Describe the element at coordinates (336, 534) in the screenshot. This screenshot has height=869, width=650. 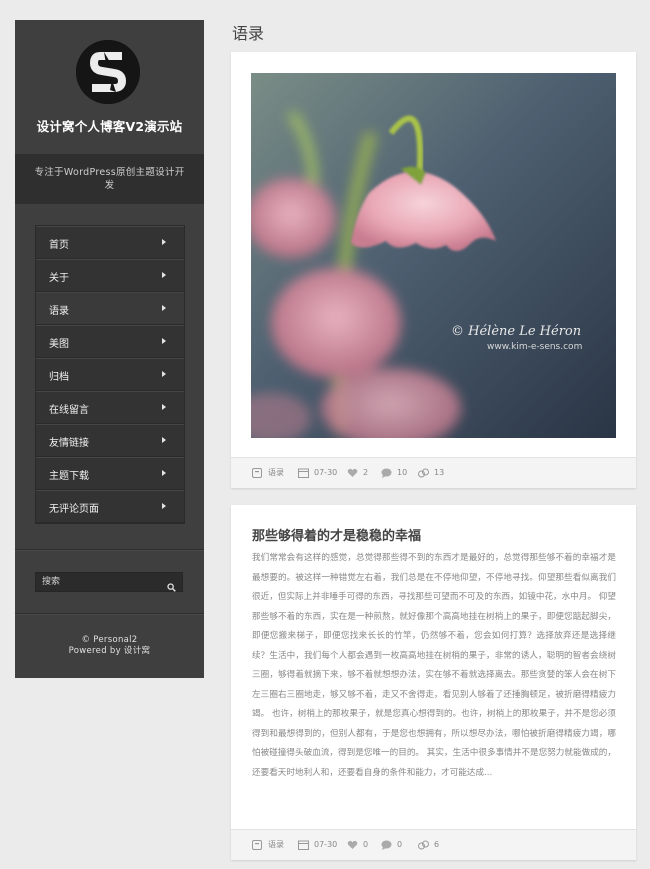
I see `post-title: 那些够得着的才是稳稳的幸福` at that location.